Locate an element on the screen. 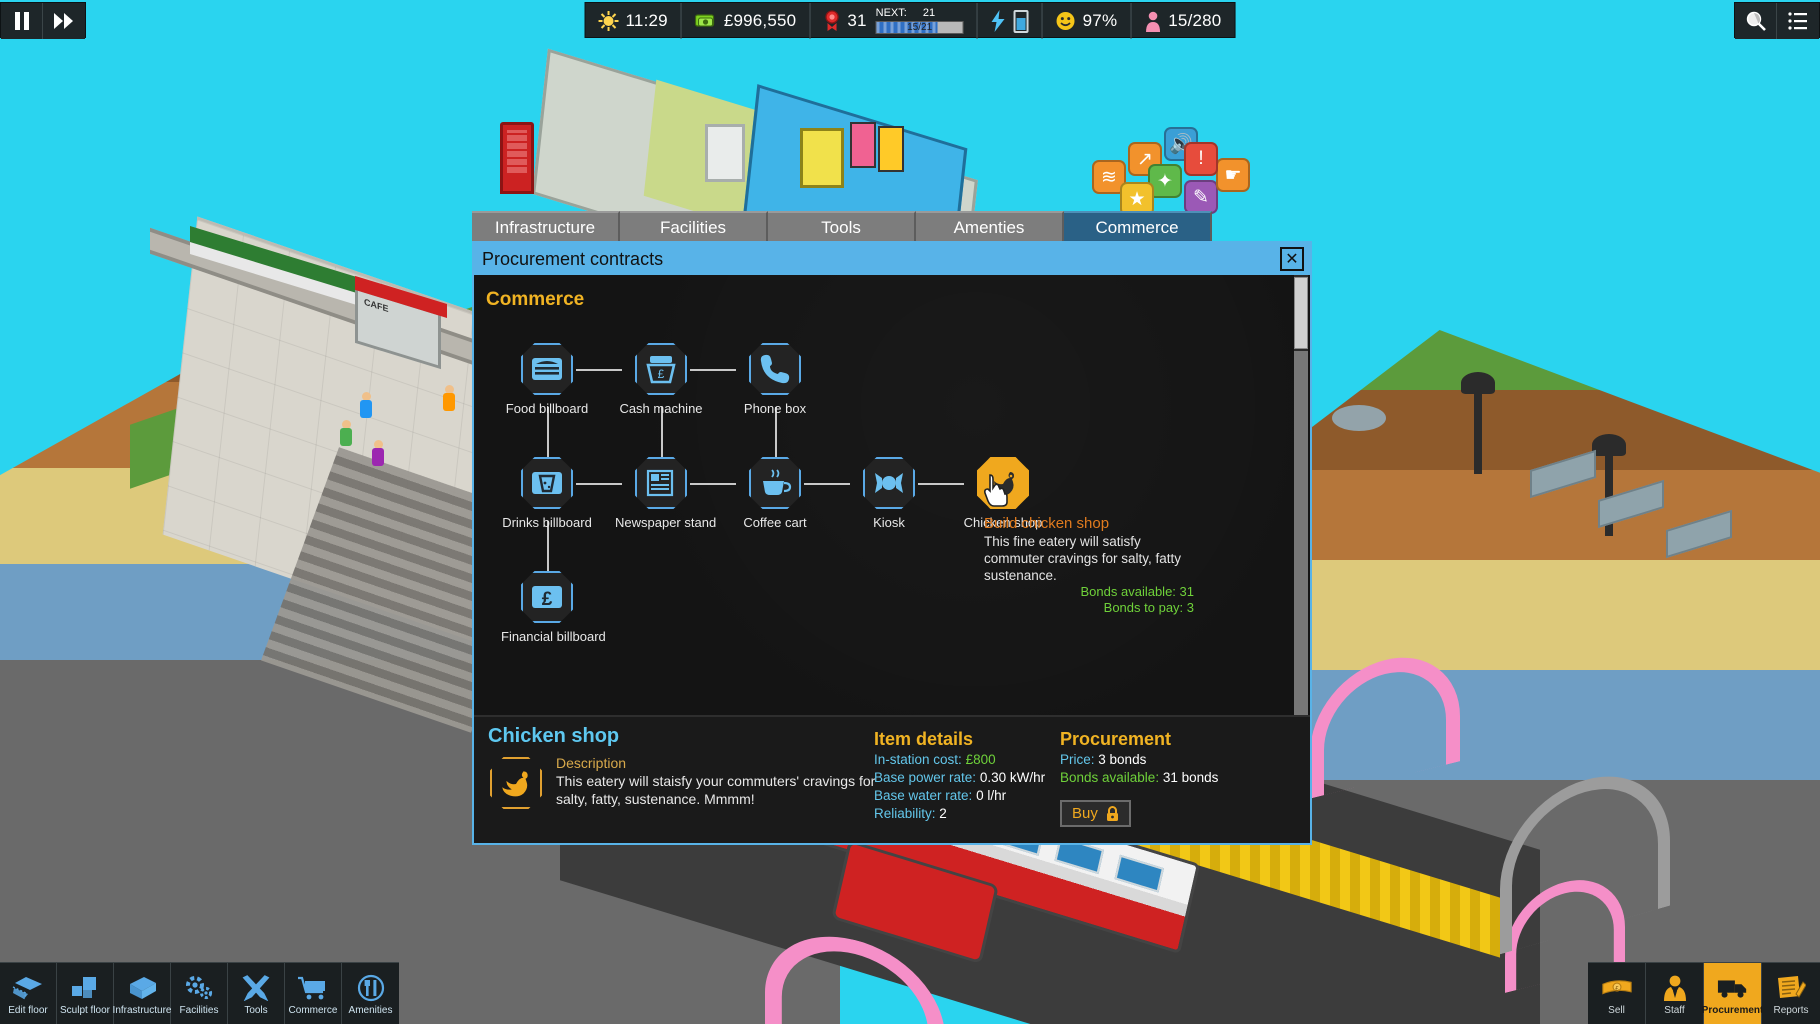 Image resolution: width=1820 pixels, height=1024 pixels. next-progress-bar: 15/21 is located at coordinates (919, 27).